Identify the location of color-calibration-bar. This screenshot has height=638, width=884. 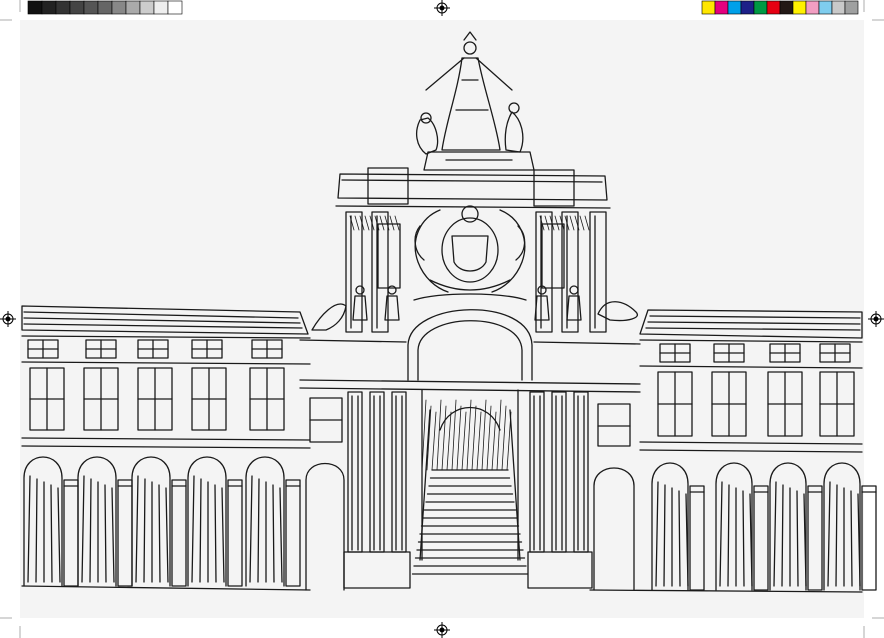
(780, 7).